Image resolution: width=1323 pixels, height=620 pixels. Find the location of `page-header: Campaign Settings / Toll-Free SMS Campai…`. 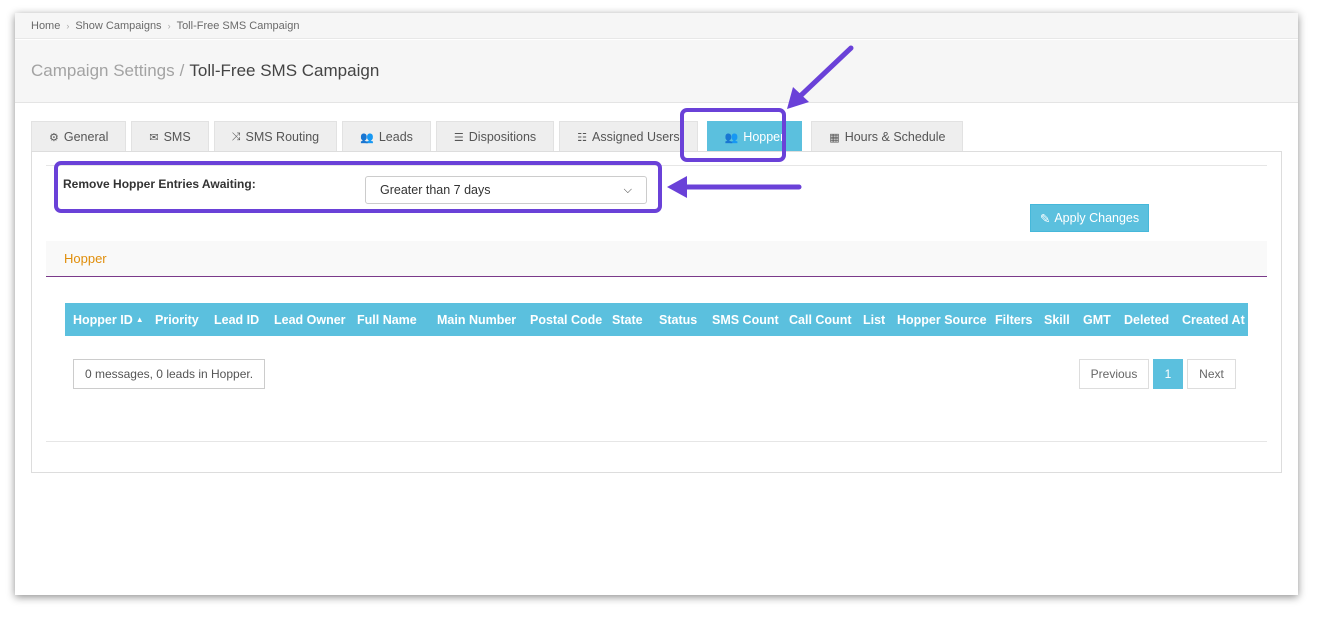

page-header: Campaign Settings / Toll-Free SMS Campai… is located at coordinates (656, 71).